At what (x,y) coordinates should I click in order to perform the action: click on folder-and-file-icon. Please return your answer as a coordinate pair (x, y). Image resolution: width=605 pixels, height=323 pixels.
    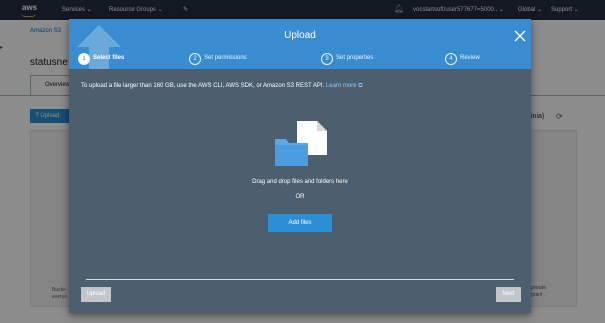
    Looking at the image, I should click on (301, 143).